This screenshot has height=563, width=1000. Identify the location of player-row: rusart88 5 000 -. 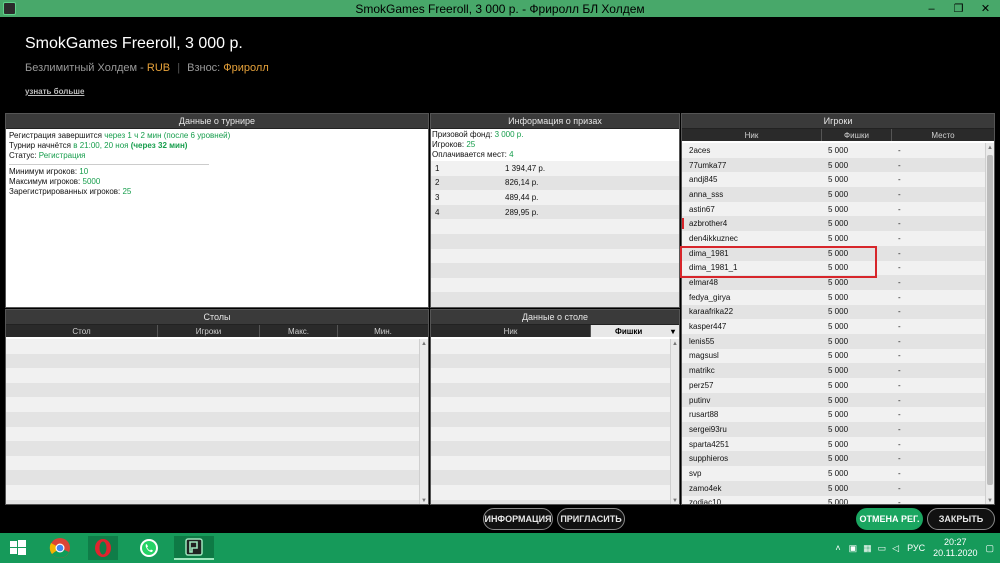
(834, 415).